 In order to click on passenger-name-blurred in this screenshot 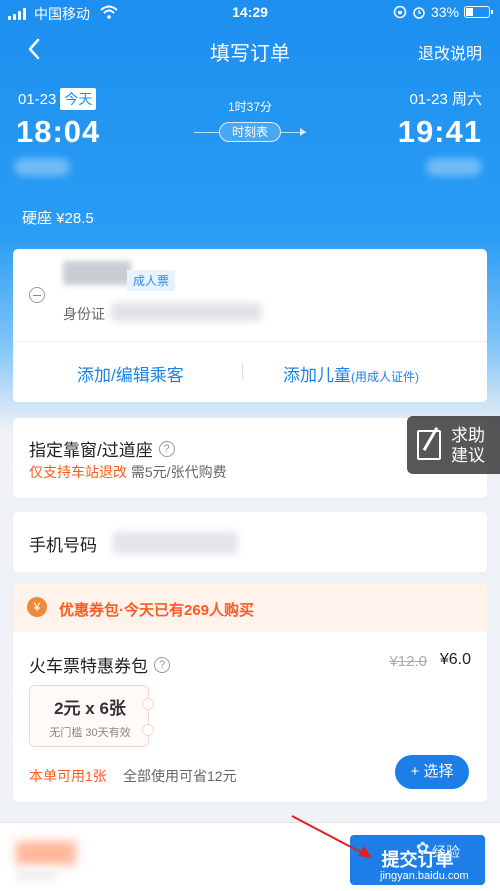, I will do `click(97, 273)`.